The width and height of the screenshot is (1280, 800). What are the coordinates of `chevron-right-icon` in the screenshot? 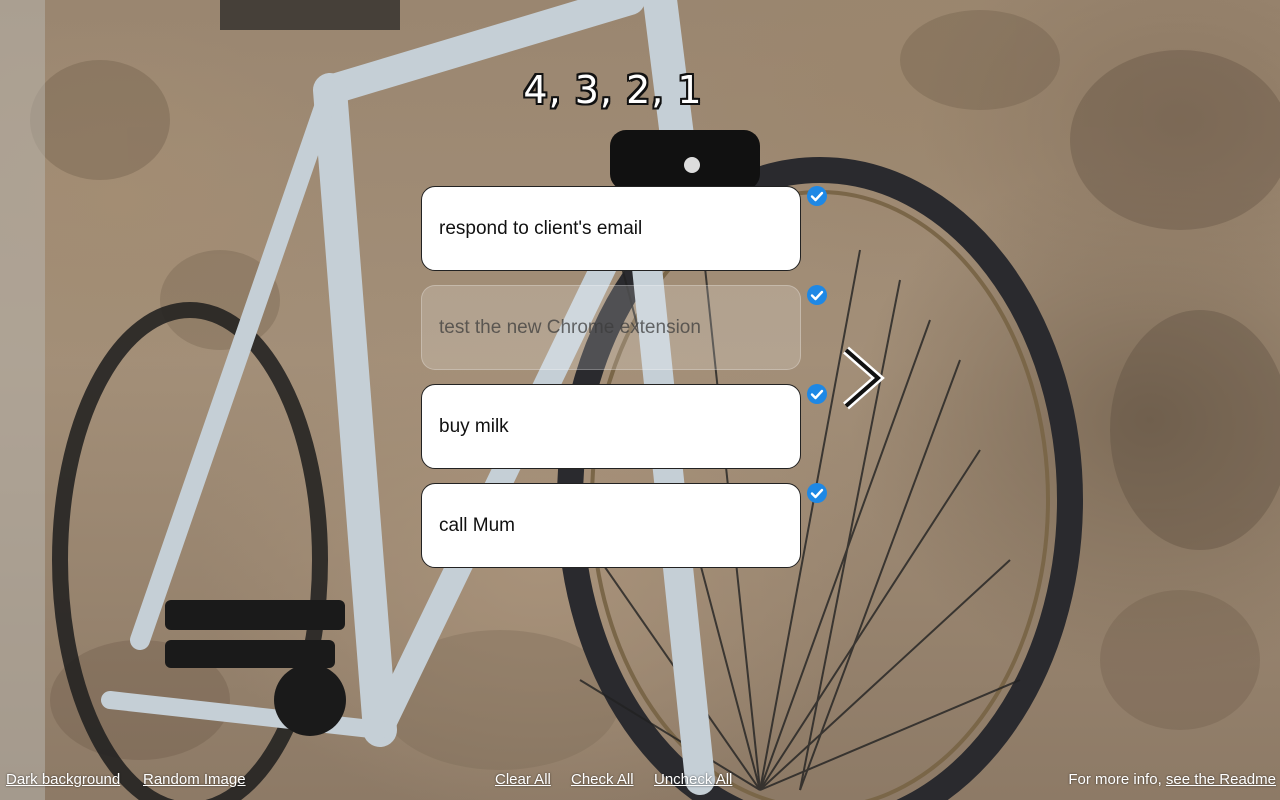 It's located at (862, 378).